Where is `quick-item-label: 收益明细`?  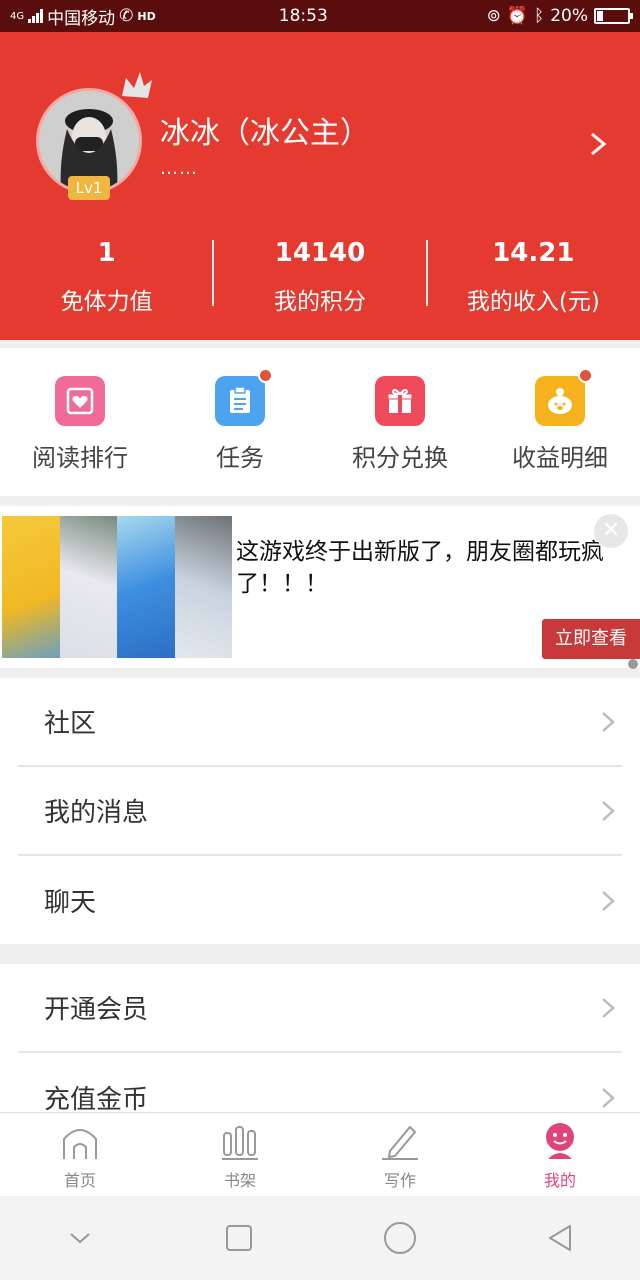 quick-item-label: 收益明细 is located at coordinates (560, 458).